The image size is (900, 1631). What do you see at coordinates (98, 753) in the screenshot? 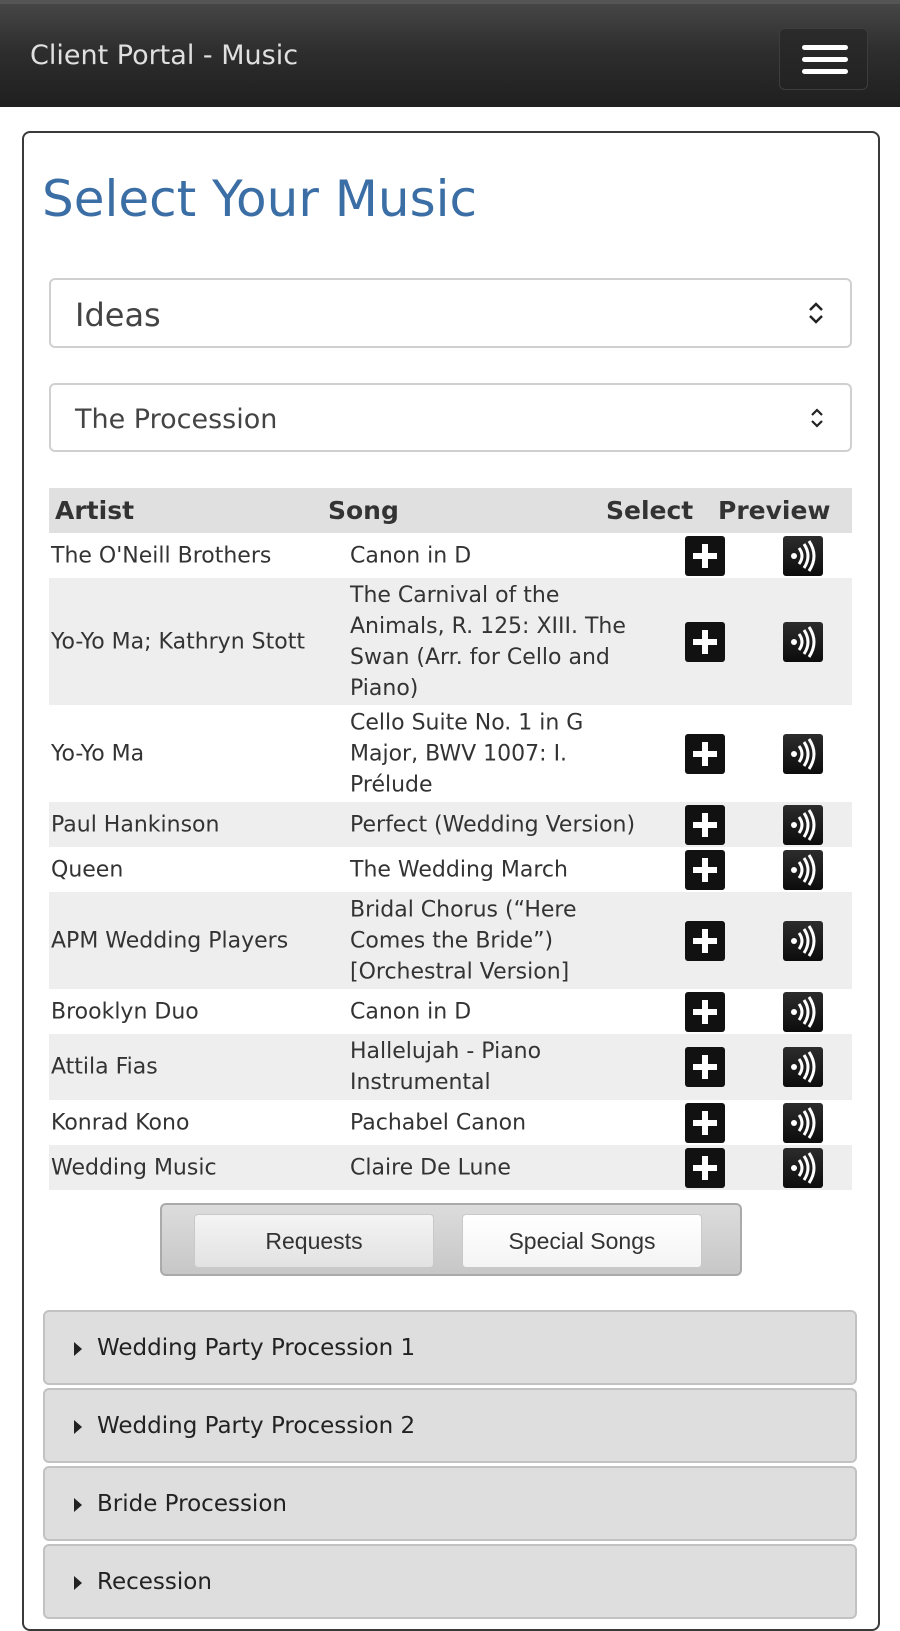
I see `artist-cell: Yo-Yo Ma` at bounding box center [98, 753].